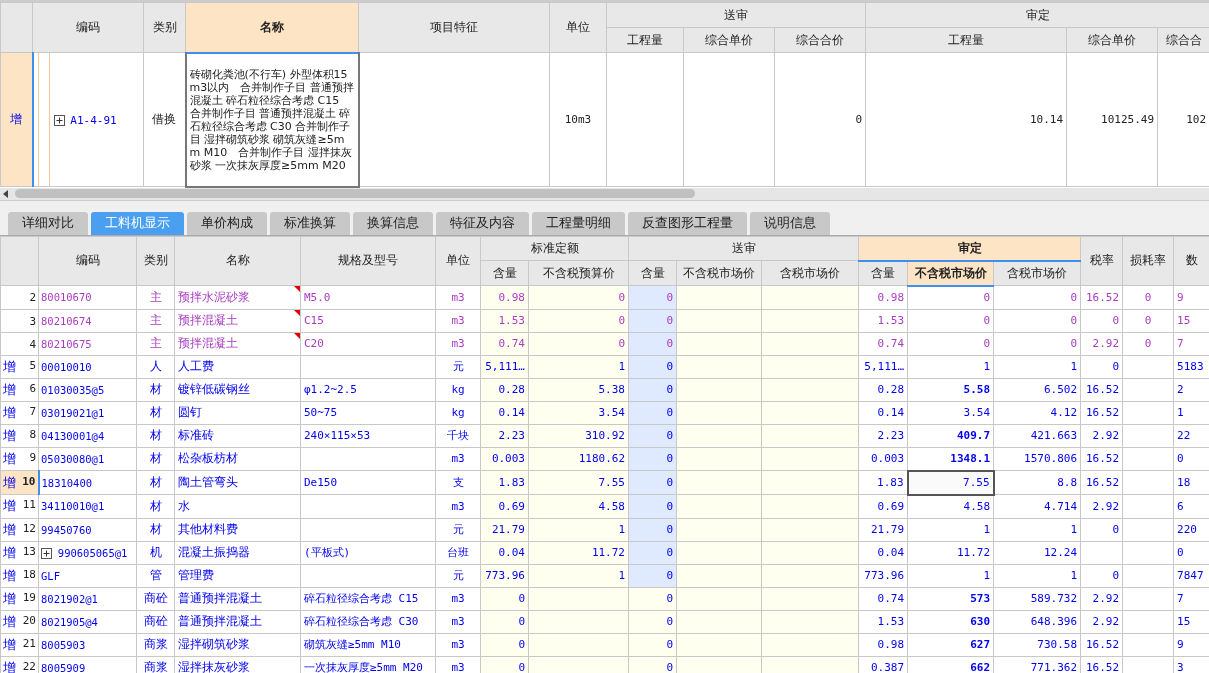  What do you see at coordinates (66, 297) in the screenshot?
I see `material-code: 80010670` at bounding box center [66, 297].